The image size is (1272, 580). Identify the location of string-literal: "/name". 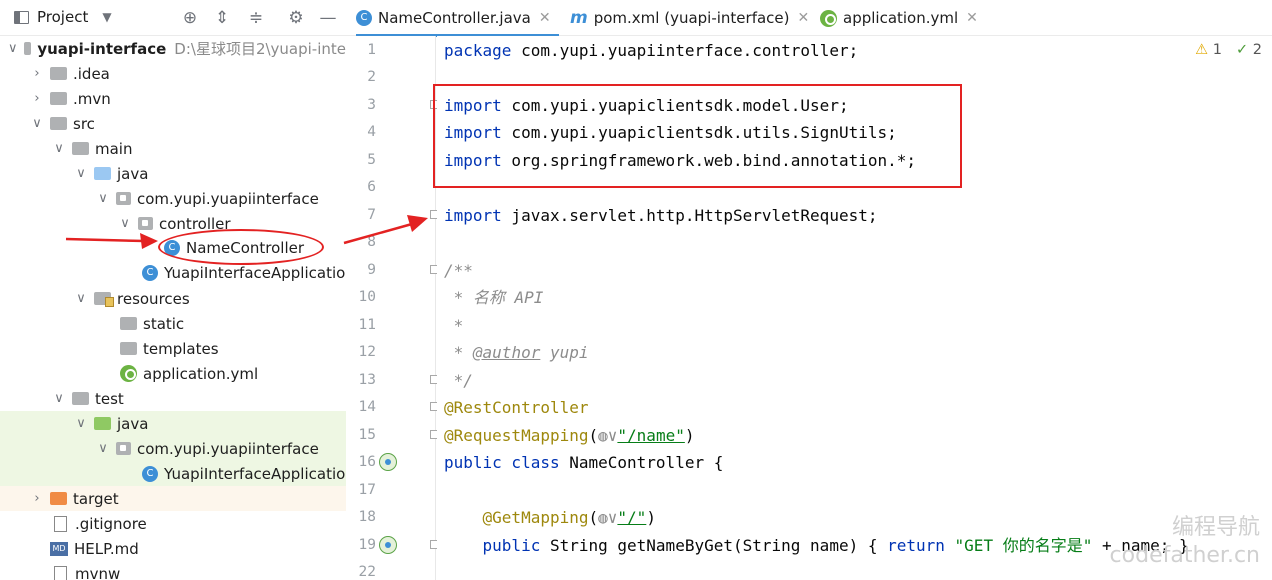
(651, 435).